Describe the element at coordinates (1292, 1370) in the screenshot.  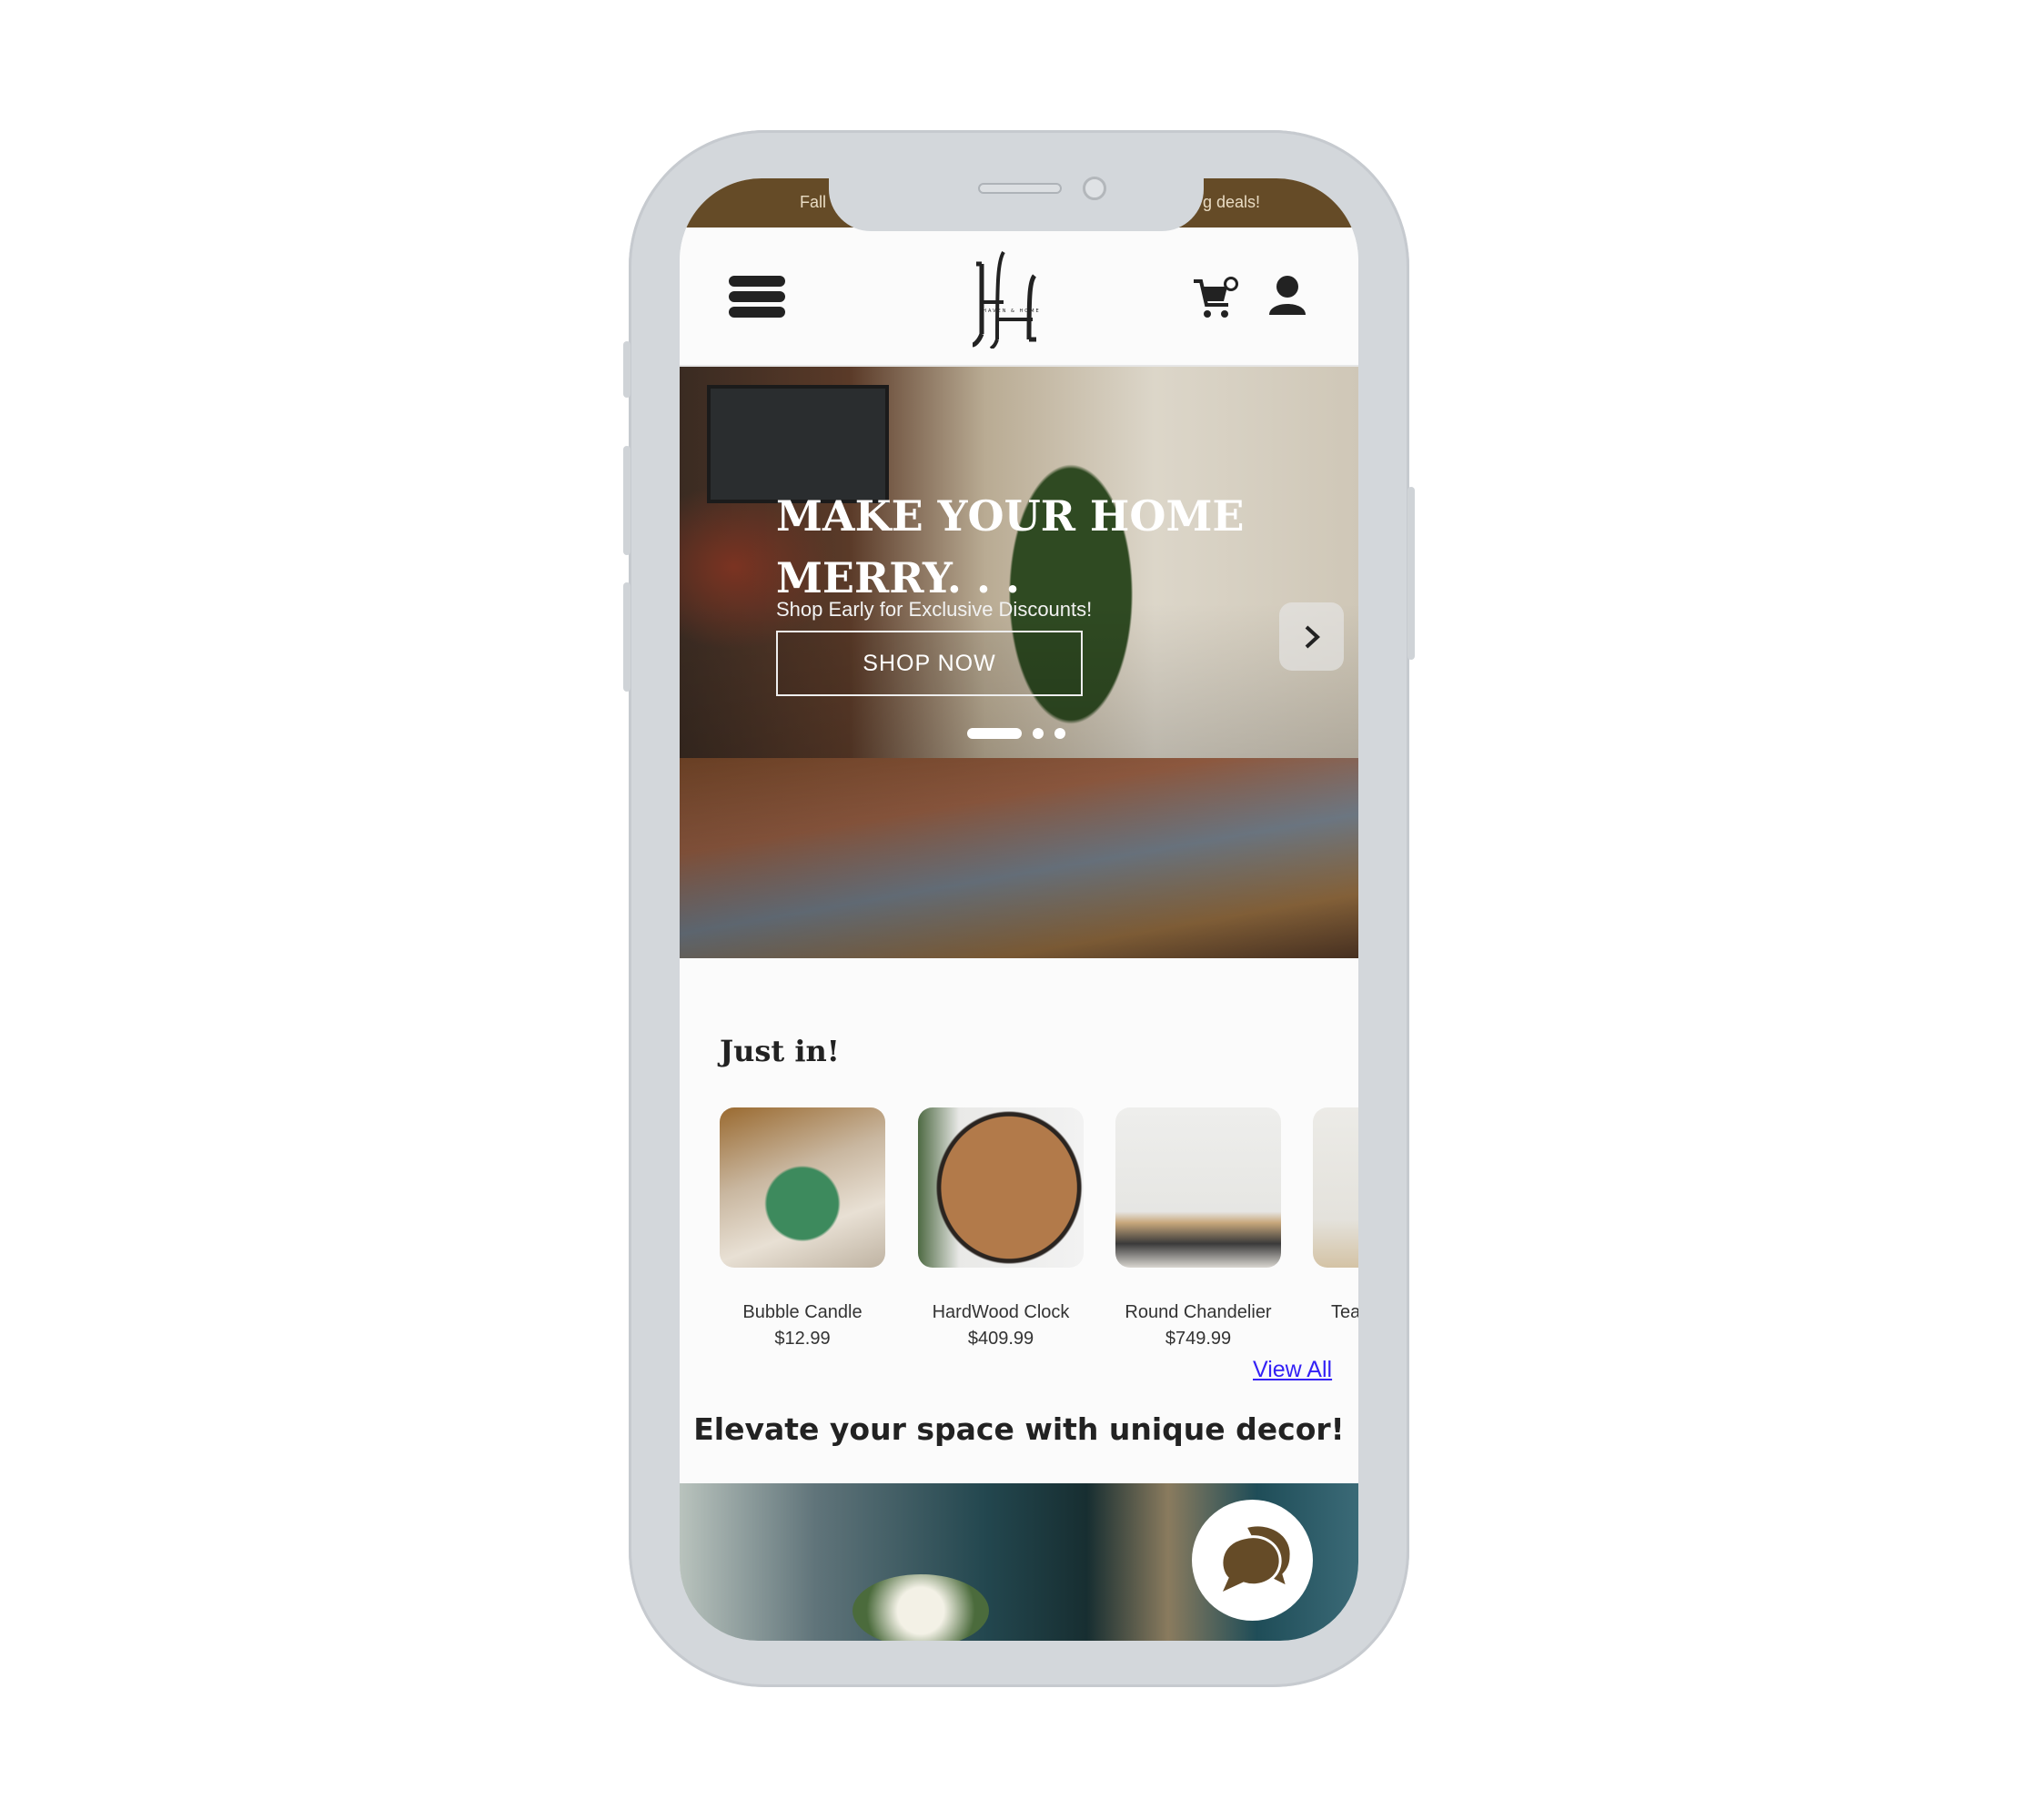
I see `view-all-link: View All` at that location.